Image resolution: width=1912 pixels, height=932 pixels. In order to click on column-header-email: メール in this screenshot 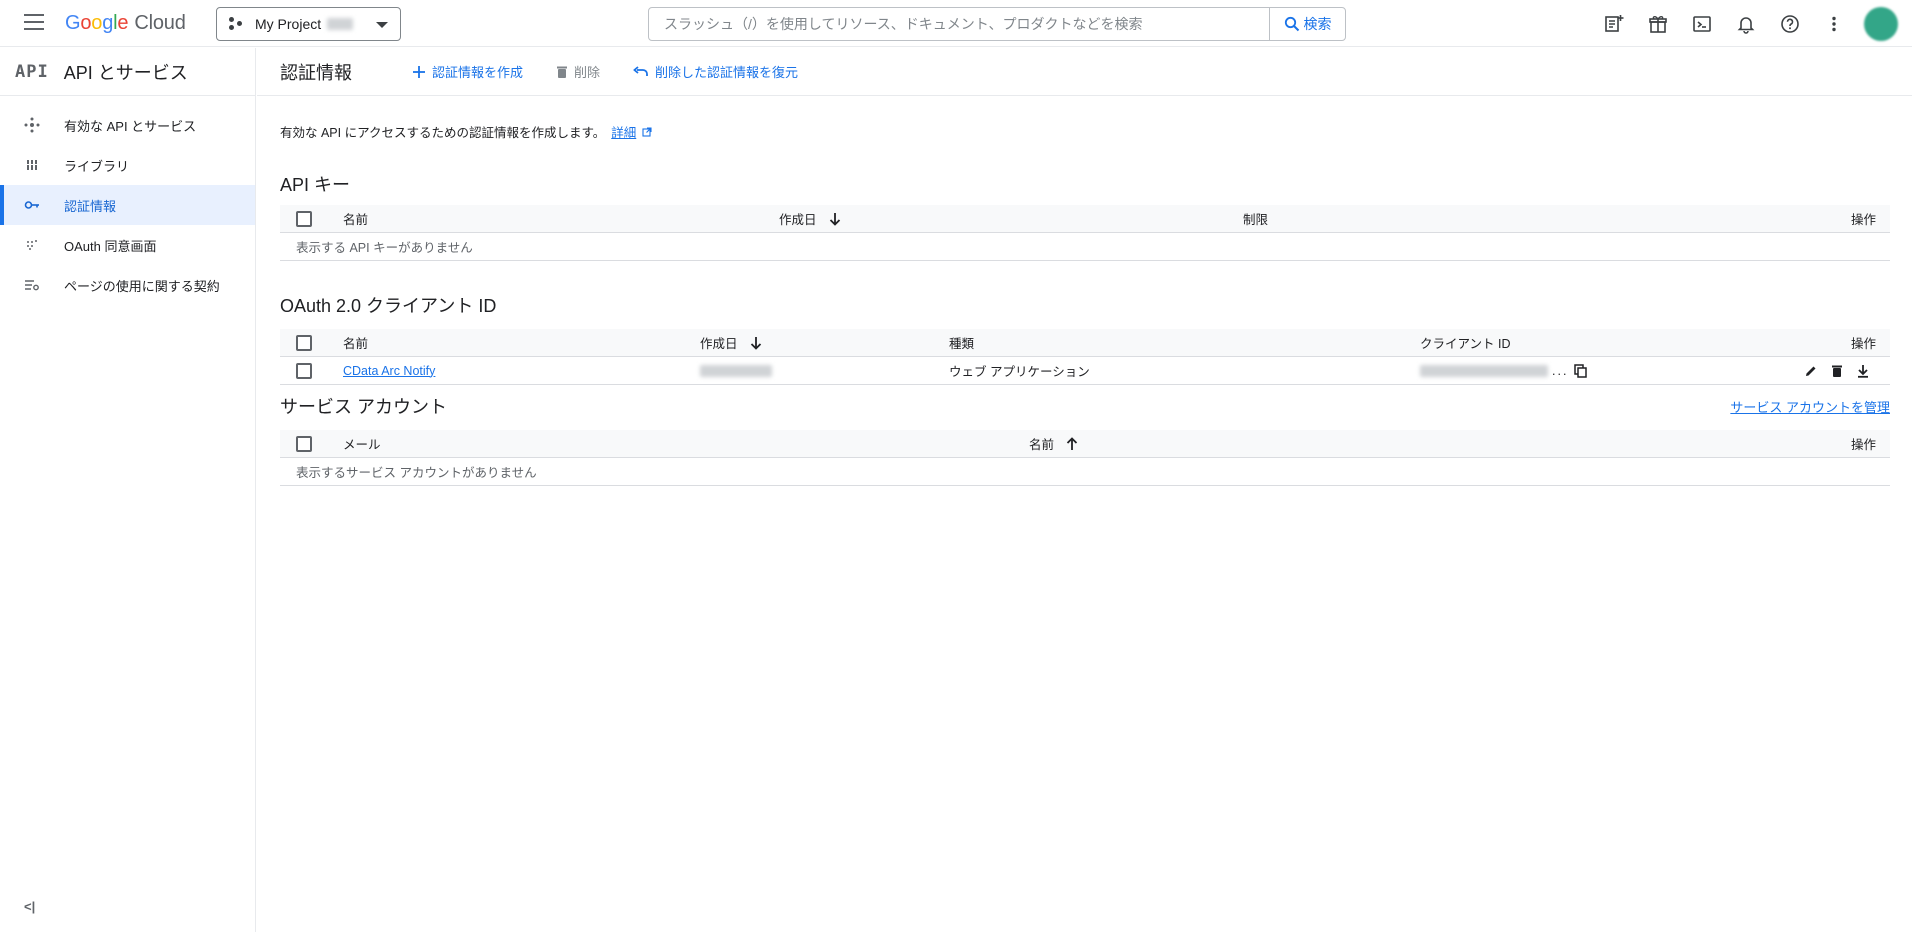, I will do `click(362, 443)`.